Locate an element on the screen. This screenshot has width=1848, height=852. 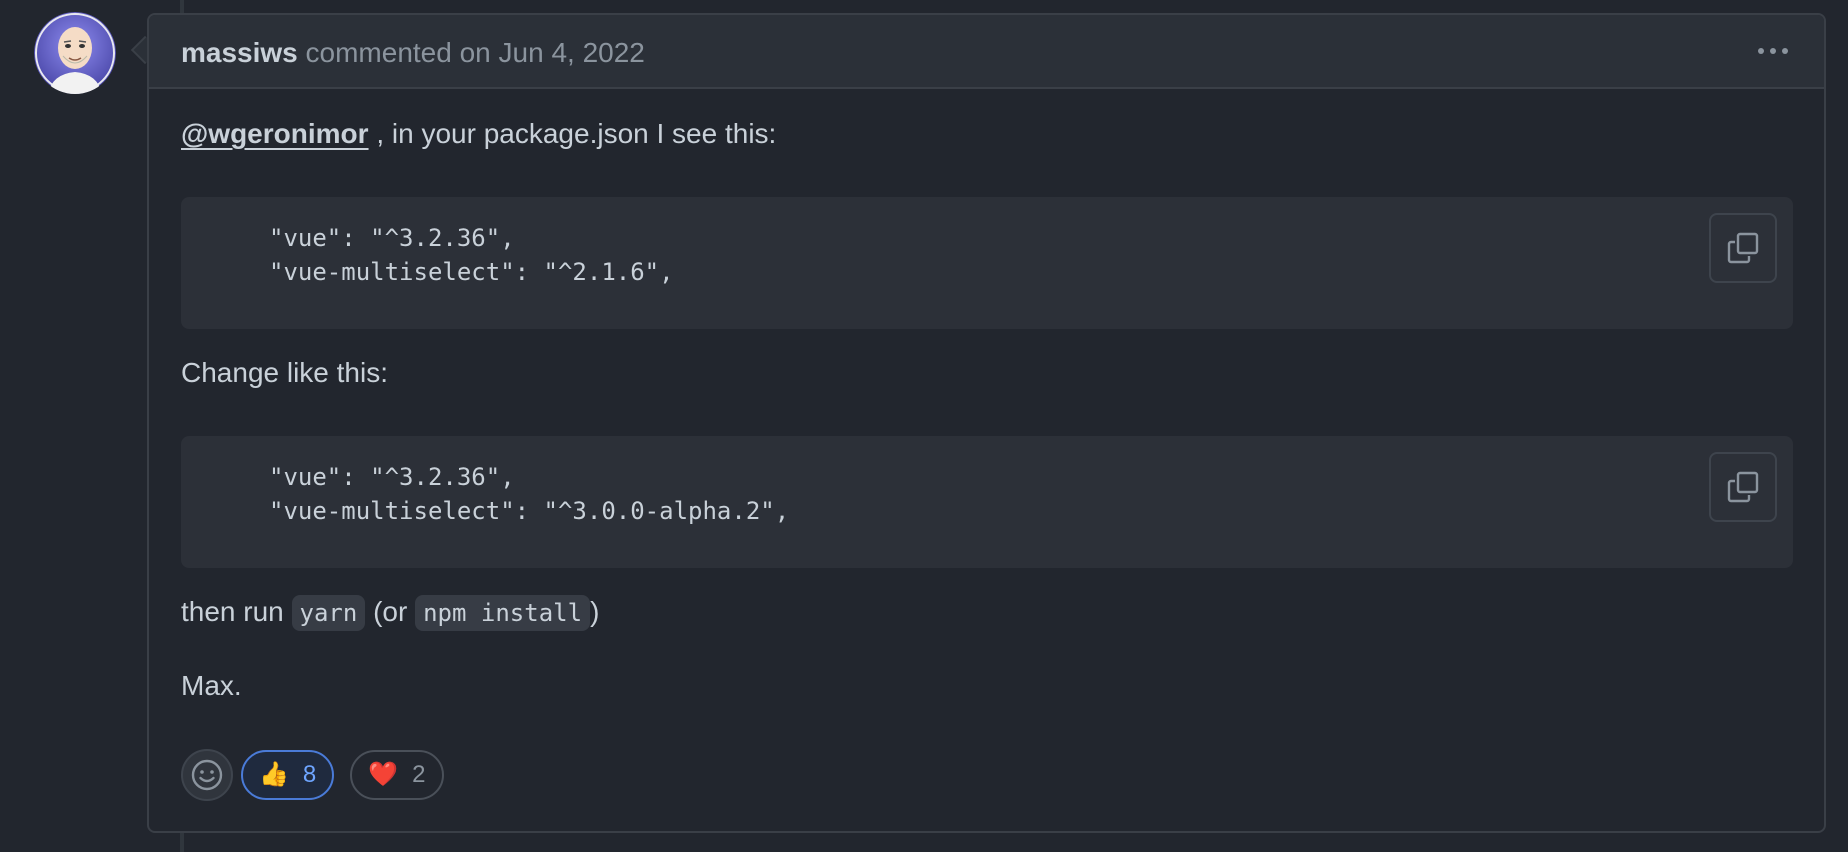
heart-icon: ❤️ is located at coordinates (383, 774).